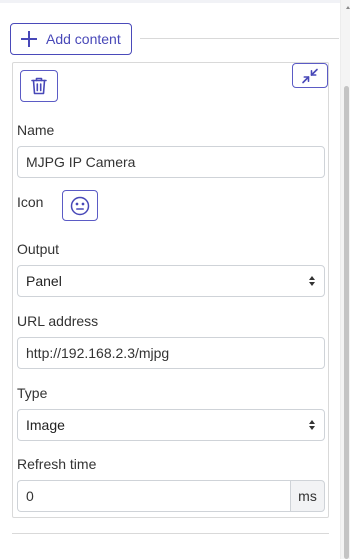  What do you see at coordinates (175, 1) in the screenshot?
I see `top-edge` at bounding box center [175, 1].